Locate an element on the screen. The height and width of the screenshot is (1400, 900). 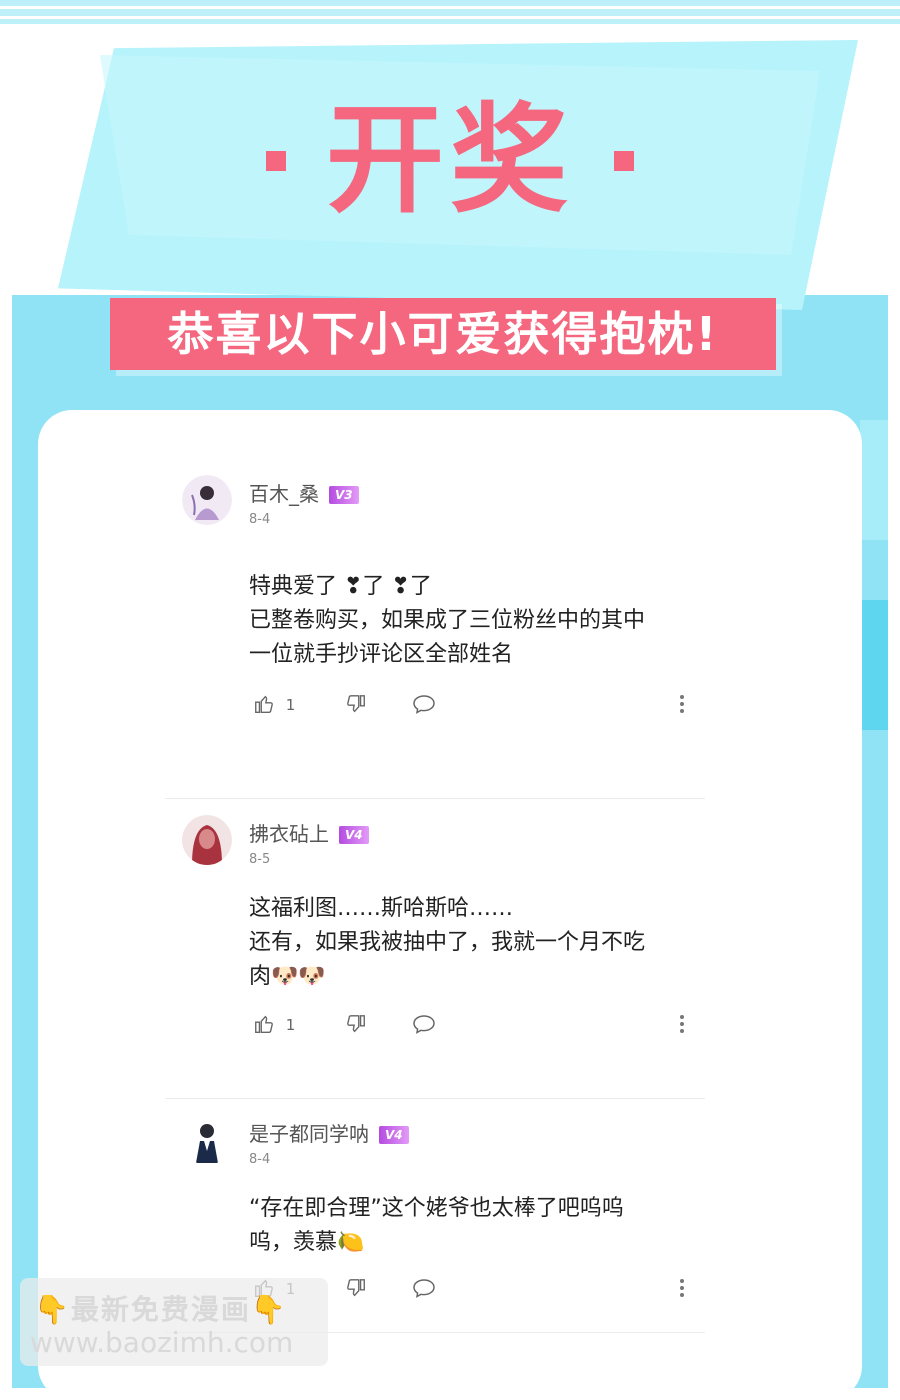
comment-username: 拂衣砧上 V4 is located at coordinates (309, 832).